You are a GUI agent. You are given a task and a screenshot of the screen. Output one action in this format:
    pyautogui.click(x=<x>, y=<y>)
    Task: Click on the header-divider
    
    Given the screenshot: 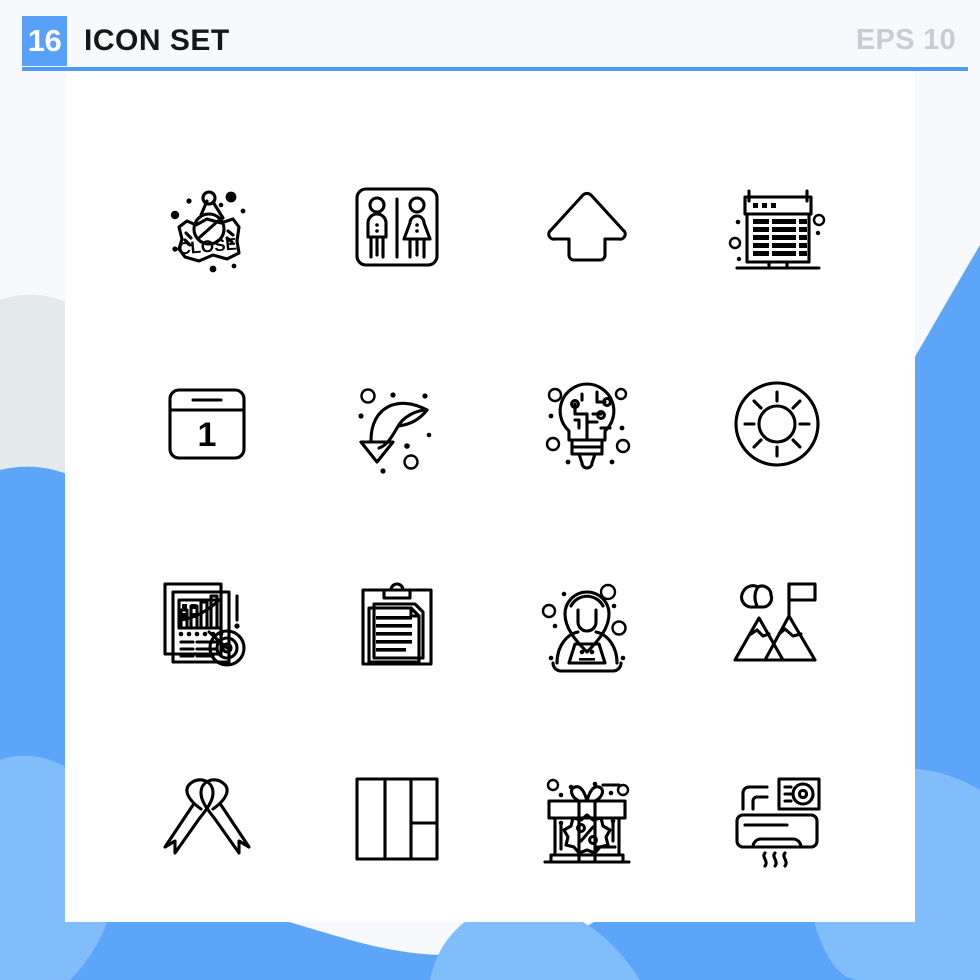 What is the action you would take?
    pyautogui.click(x=495, y=69)
    